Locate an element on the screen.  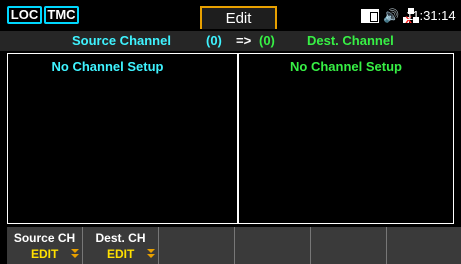
source-channel-count: (0) is located at coordinates (214, 40).